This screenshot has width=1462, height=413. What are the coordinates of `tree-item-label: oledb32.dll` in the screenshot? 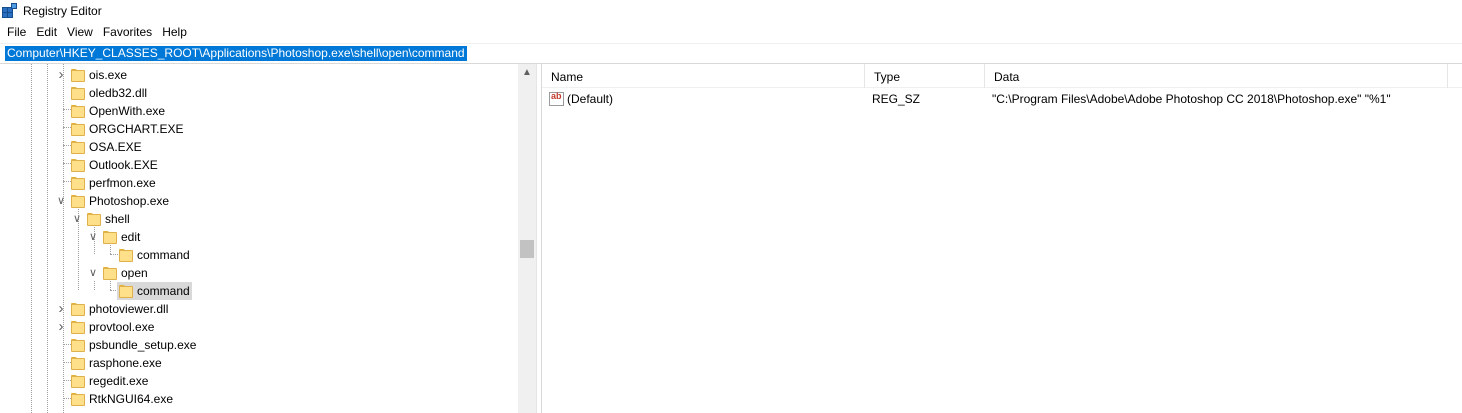 It's located at (118, 93).